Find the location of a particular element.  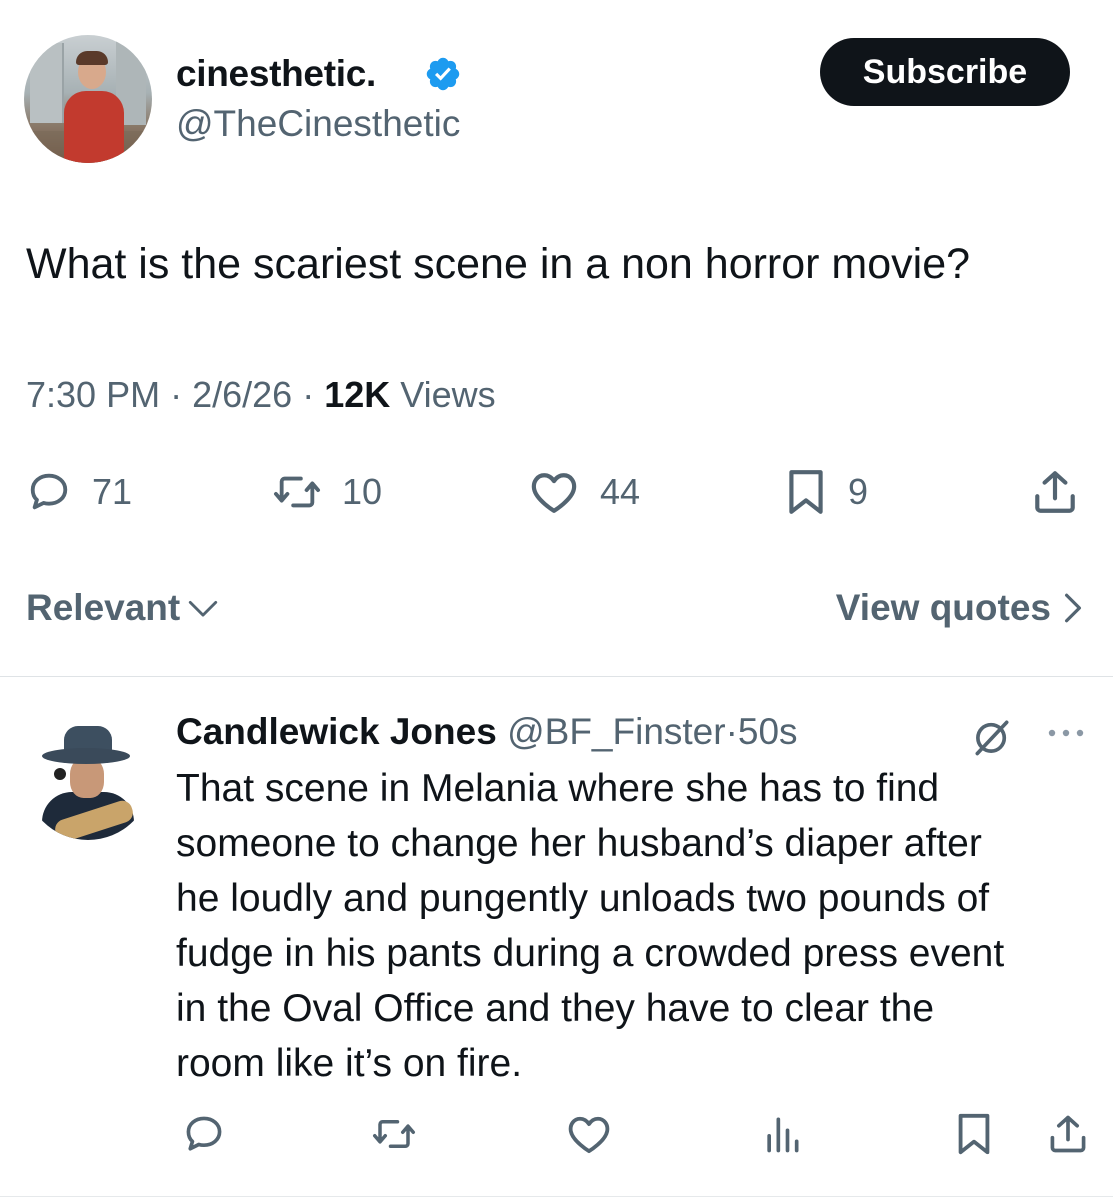

reply-share-button is located at coordinates (1068, 1134).